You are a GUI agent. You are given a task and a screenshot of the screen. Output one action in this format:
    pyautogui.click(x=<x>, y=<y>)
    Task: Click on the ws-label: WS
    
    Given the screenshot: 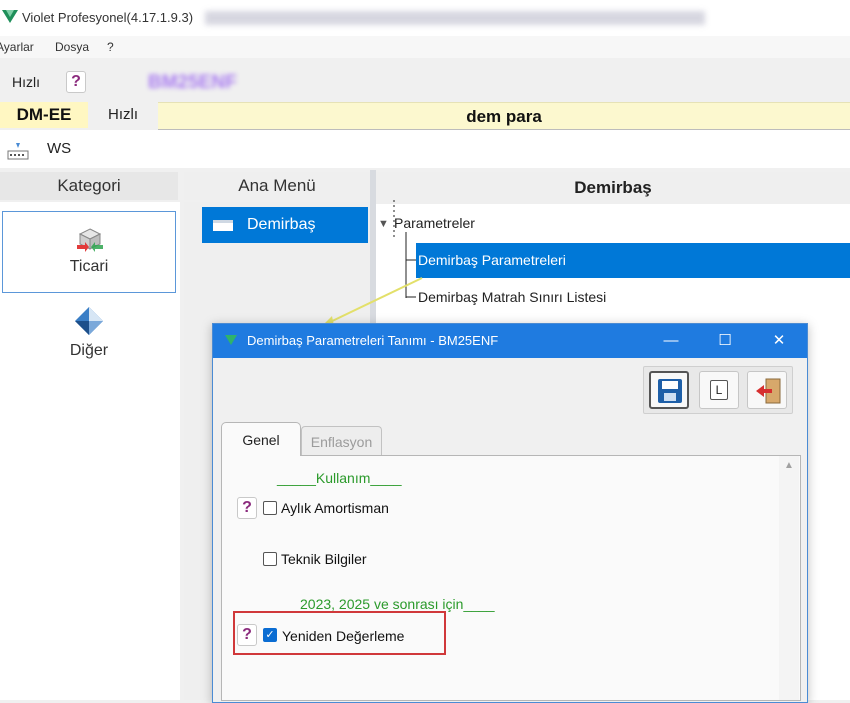 What is the action you would take?
    pyautogui.click(x=59, y=148)
    